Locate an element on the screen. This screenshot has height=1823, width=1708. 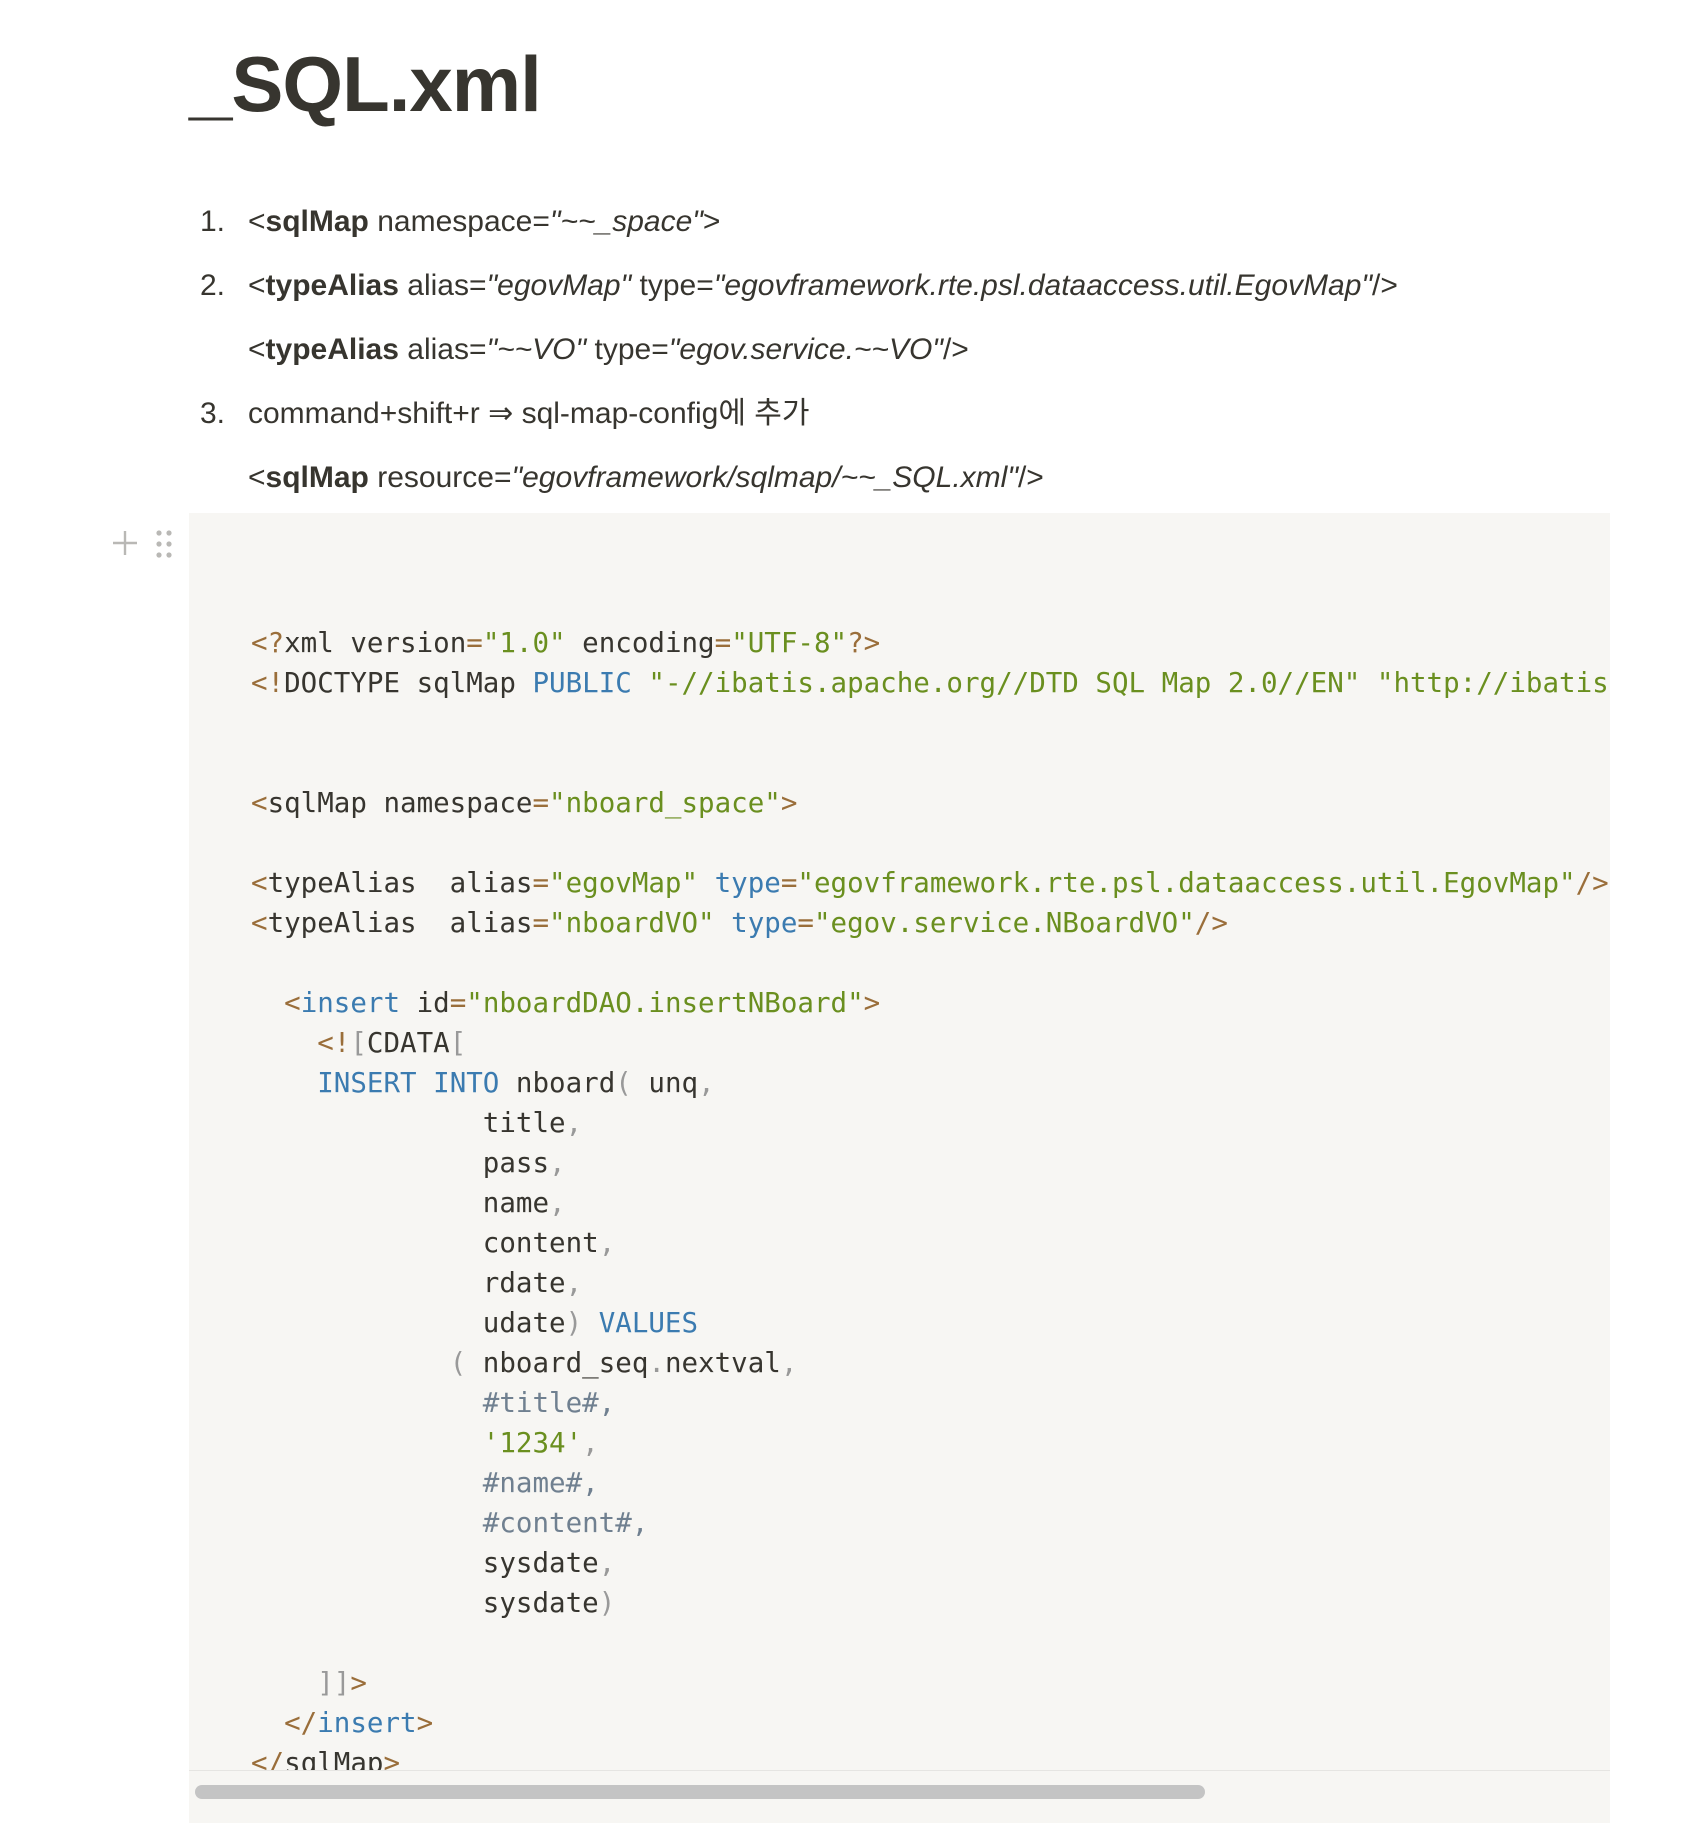
list-number: 2. is located at coordinates (213, 285).